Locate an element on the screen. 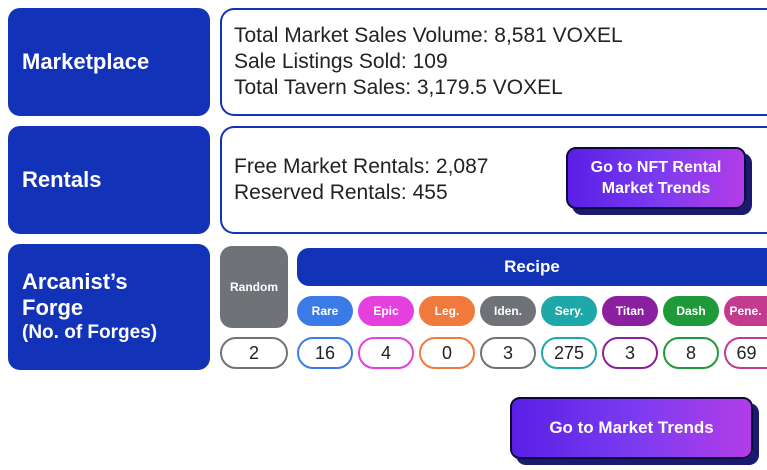 Image resolution: width=767 pixels, height=470 pixels. market-trends-button: Go to Market Trends is located at coordinates (631, 428).